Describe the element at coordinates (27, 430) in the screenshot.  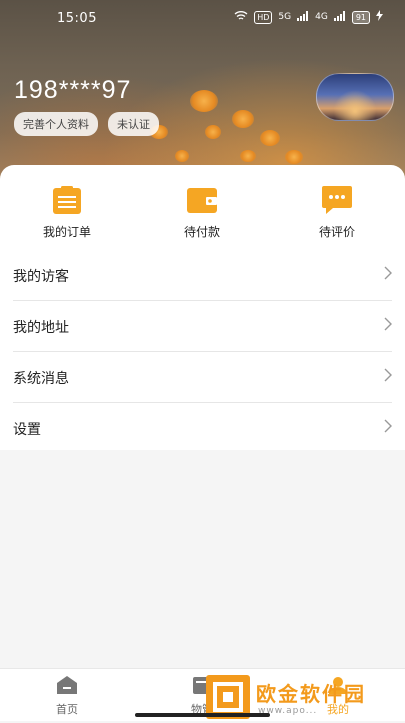
I see `menu-item-label: 设置` at that location.